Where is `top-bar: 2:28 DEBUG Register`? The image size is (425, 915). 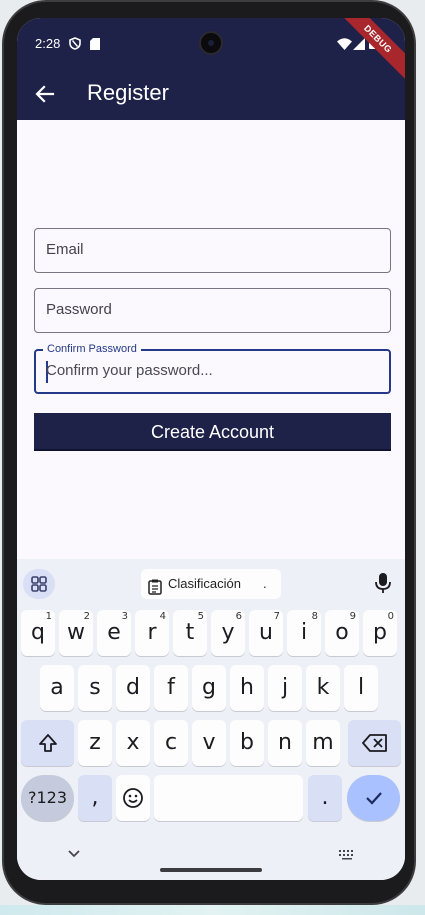
top-bar: 2:28 DEBUG Register is located at coordinates (211, 69).